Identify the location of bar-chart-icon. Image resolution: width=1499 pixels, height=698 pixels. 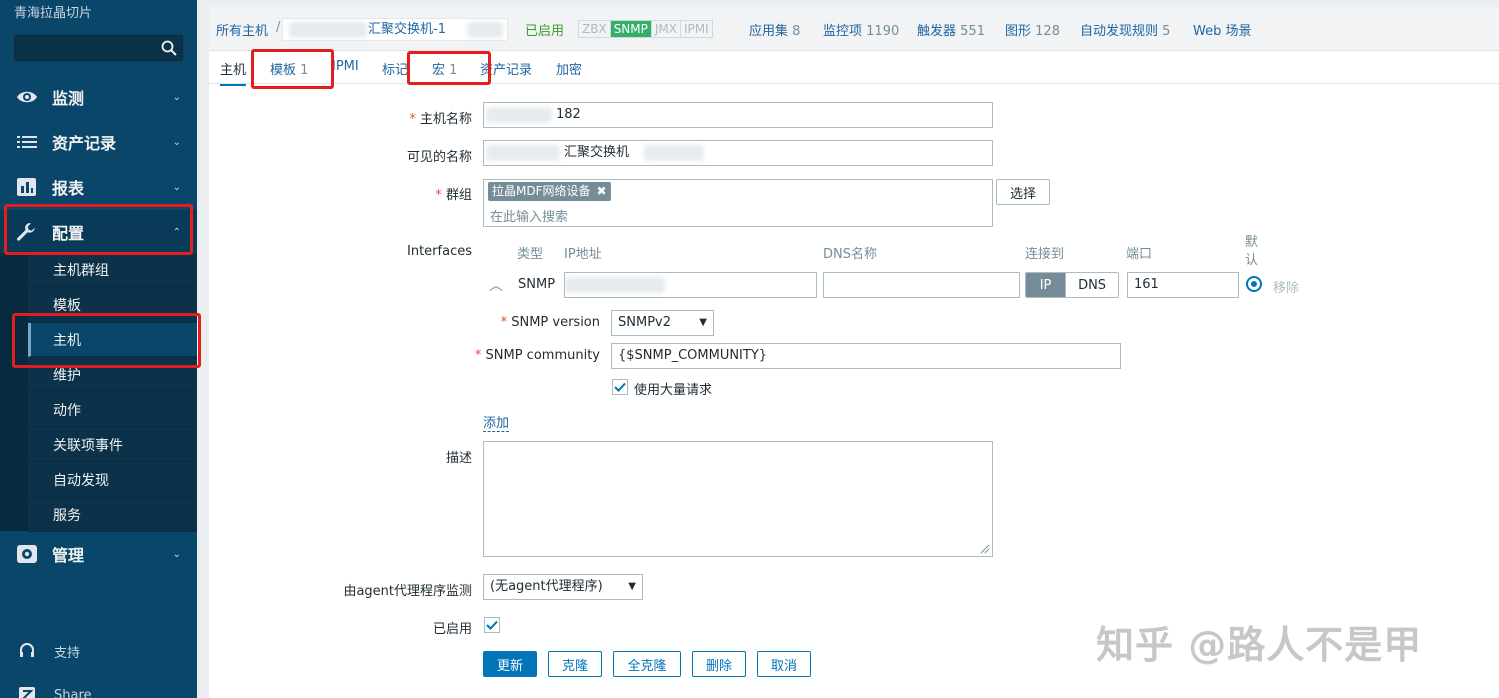
(26, 187).